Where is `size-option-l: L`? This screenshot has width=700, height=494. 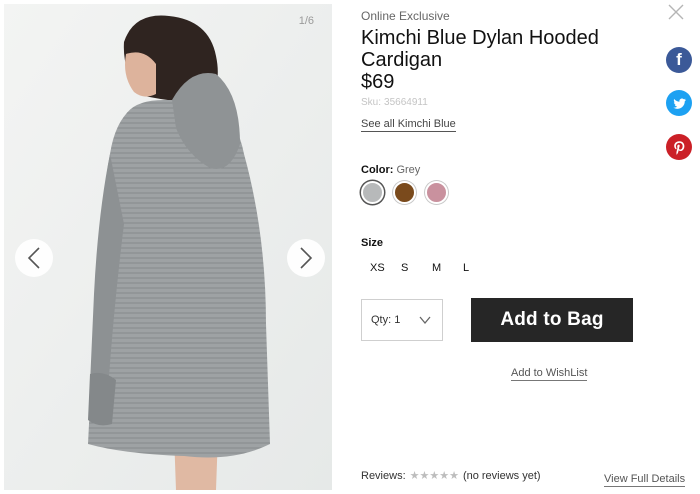 size-option-l: L is located at coordinates (478, 268).